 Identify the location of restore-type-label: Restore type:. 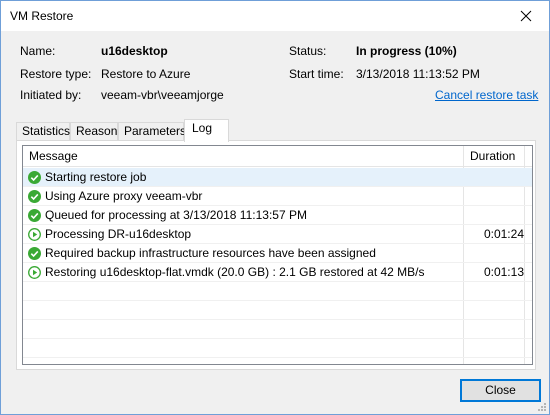
(56, 74).